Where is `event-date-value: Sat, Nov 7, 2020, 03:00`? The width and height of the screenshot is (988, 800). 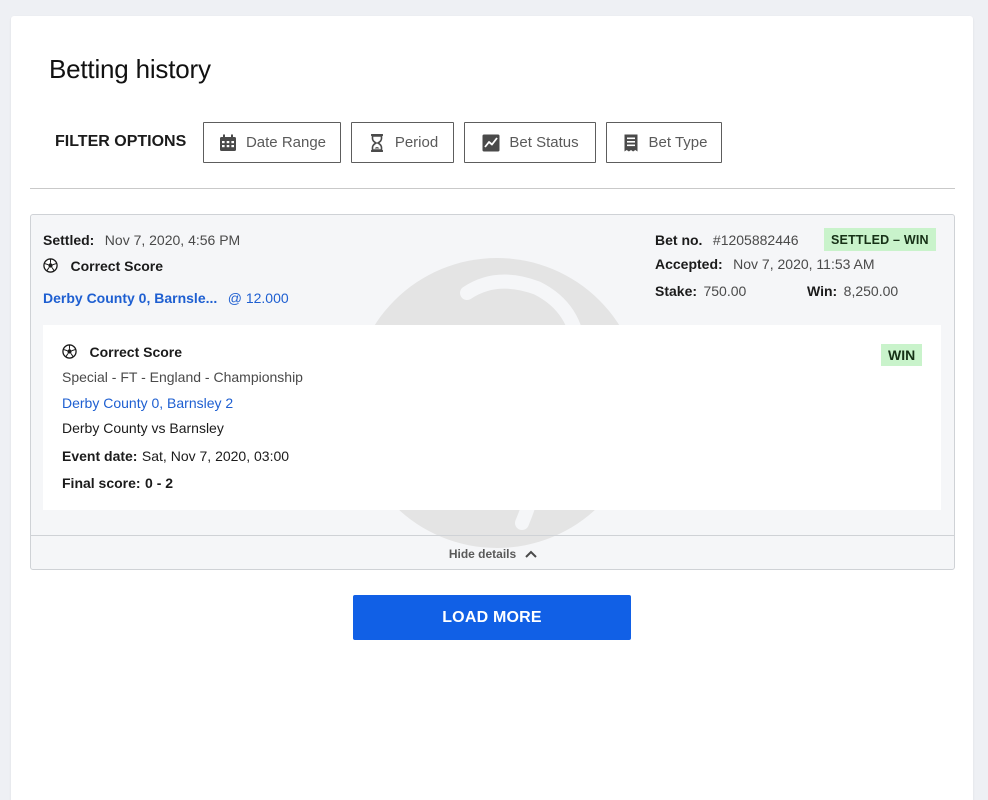 event-date-value: Sat, Nov 7, 2020, 03:00 is located at coordinates (215, 456).